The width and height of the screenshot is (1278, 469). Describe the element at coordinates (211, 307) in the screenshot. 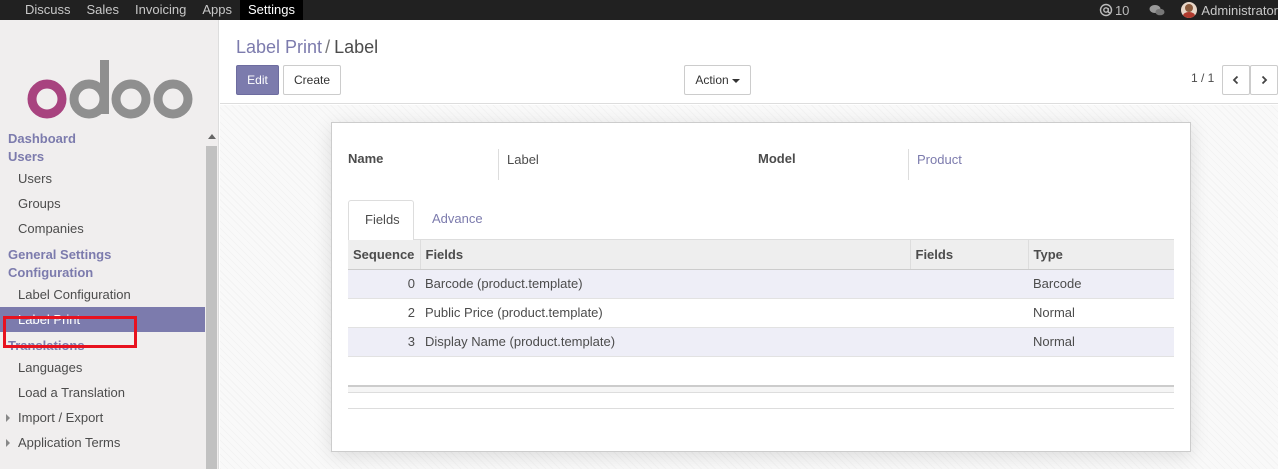

I see `scrollbar-thumb` at that location.